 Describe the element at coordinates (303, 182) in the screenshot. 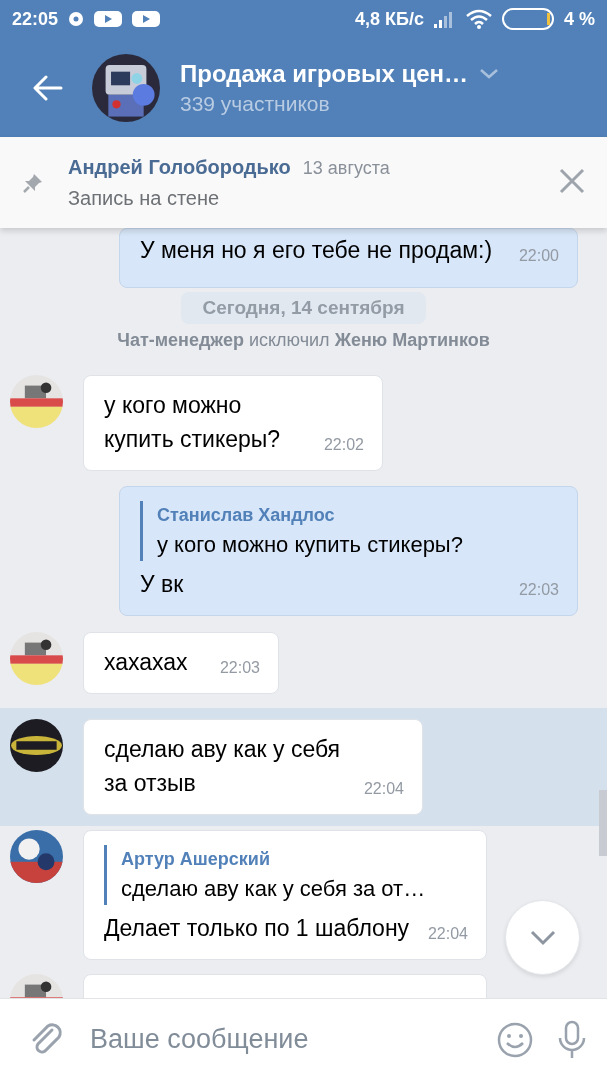

I see `pinned-message-bar: Андрей Голобородько 13 августа Запись на стене` at that location.